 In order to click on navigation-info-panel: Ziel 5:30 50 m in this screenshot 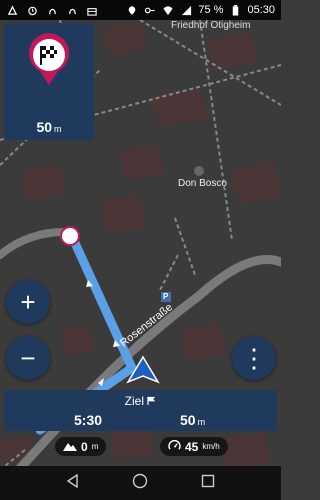, I will do `click(140, 410)`.